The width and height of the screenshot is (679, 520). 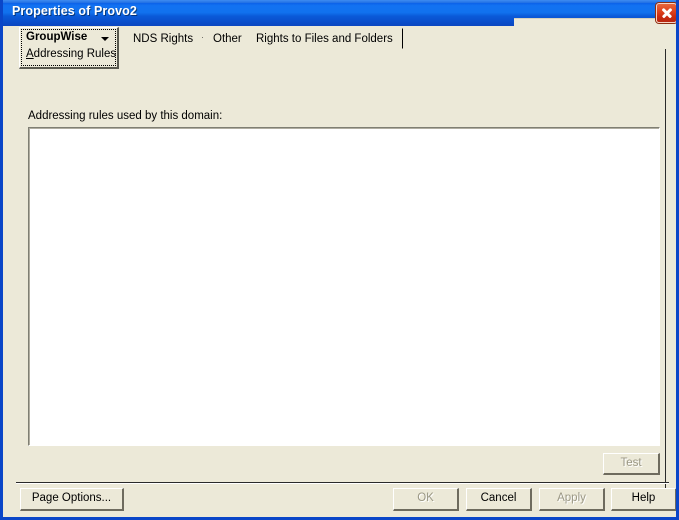 What do you see at coordinates (665, 278) in the screenshot?
I see `panel-right-divider` at bounding box center [665, 278].